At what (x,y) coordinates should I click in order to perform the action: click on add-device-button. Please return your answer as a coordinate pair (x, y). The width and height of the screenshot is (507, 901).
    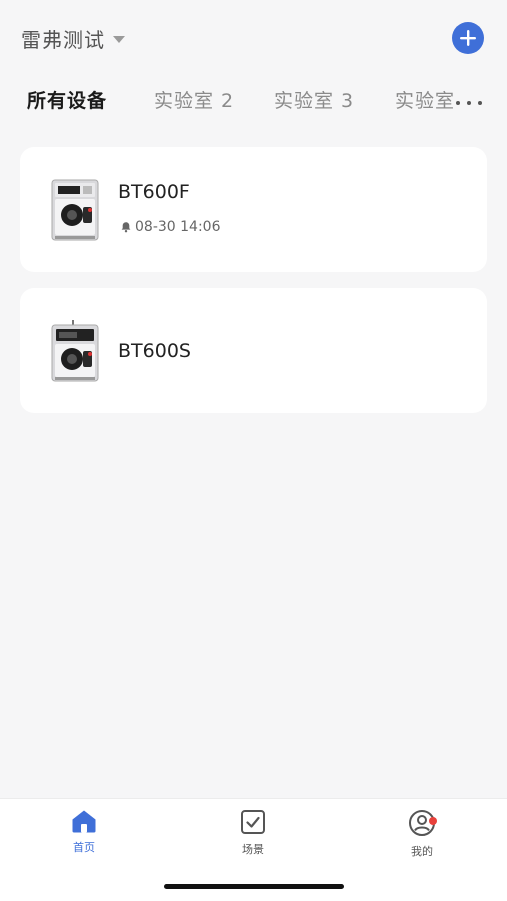
    Looking at the image, I should click on (468, 38).